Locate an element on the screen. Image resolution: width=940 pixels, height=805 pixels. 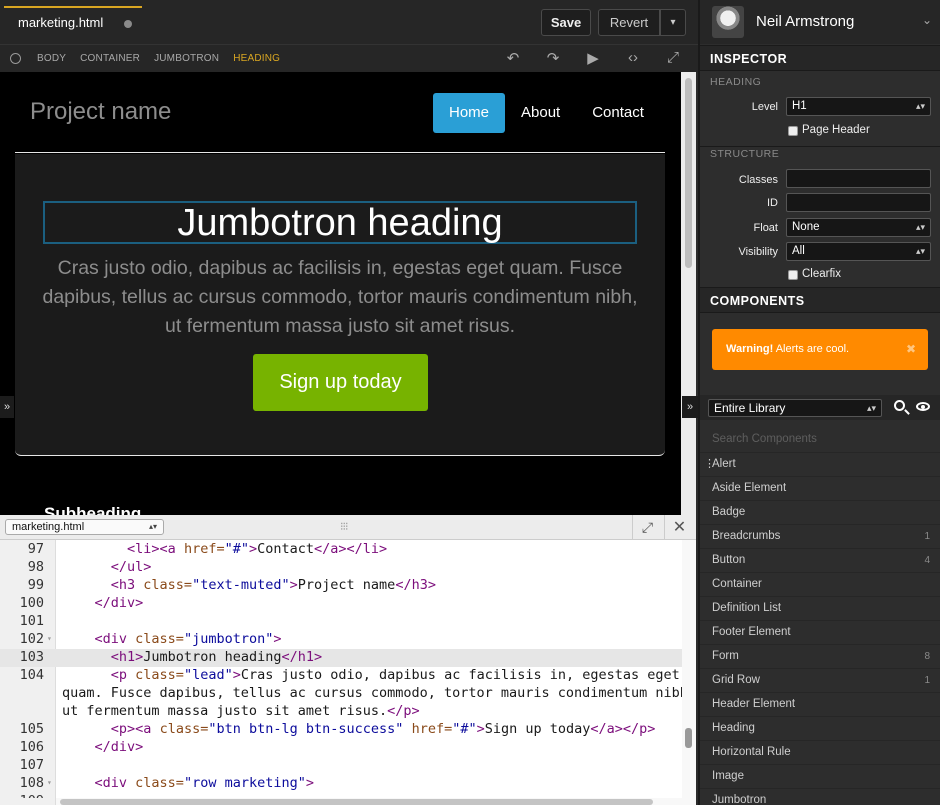
fullscreen-icon: ⤢ is located at coordinates (673, 58).